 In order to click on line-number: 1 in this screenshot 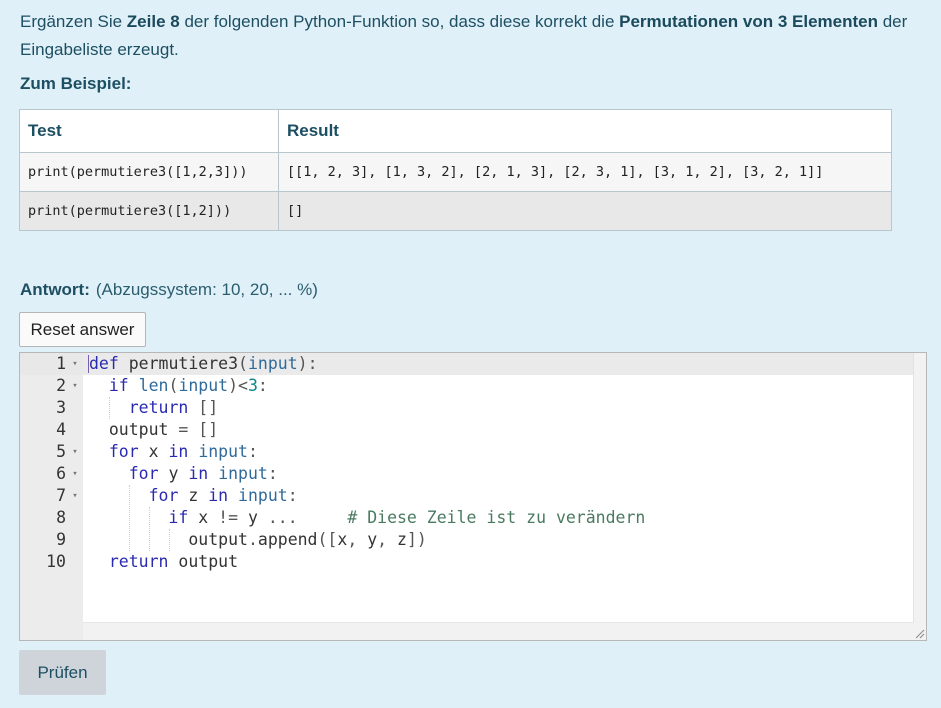, I will do `click(61, 363)`.